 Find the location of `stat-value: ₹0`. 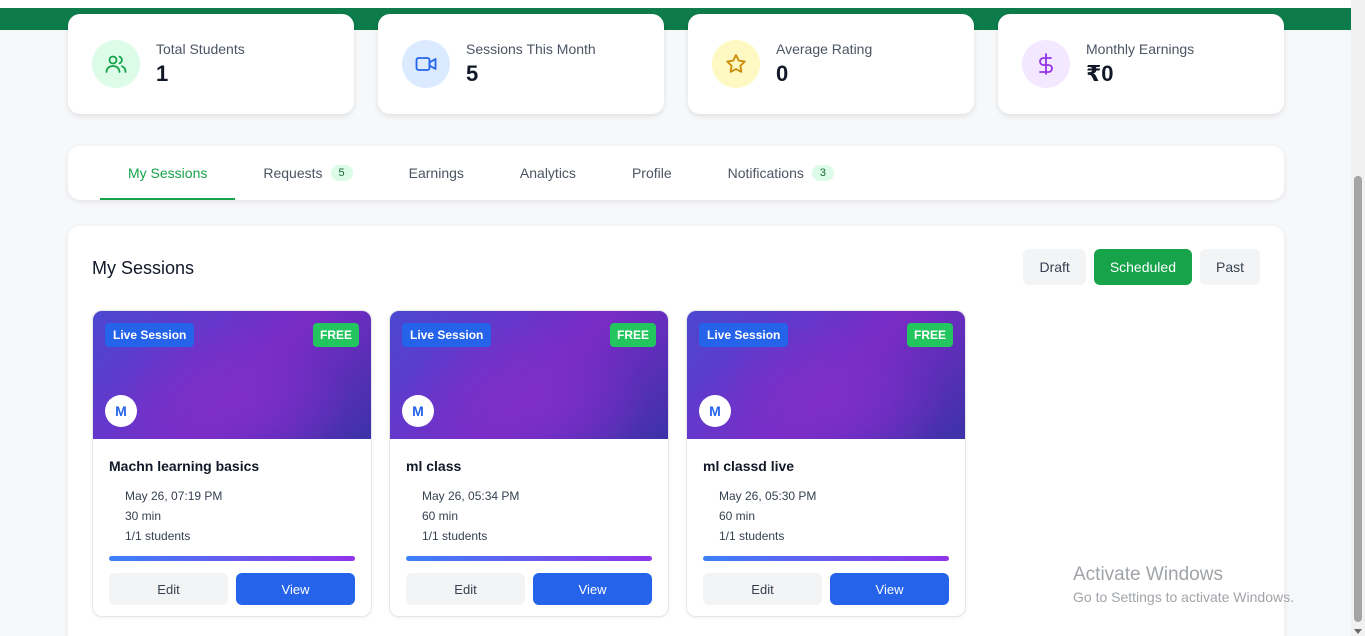

stat-value: ₹0 is located at coordinates (1100, 73).